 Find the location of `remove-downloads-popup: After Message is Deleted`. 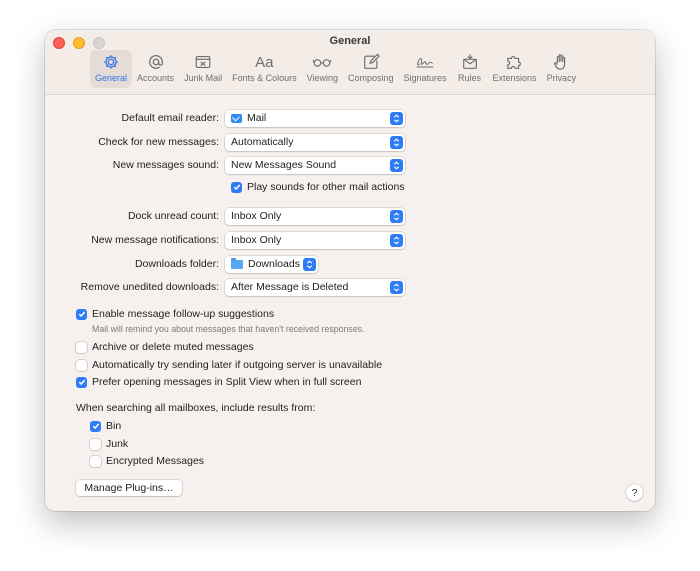

remove-downloads-popup: After Message is Deleted is located at coordinates (315, 287).